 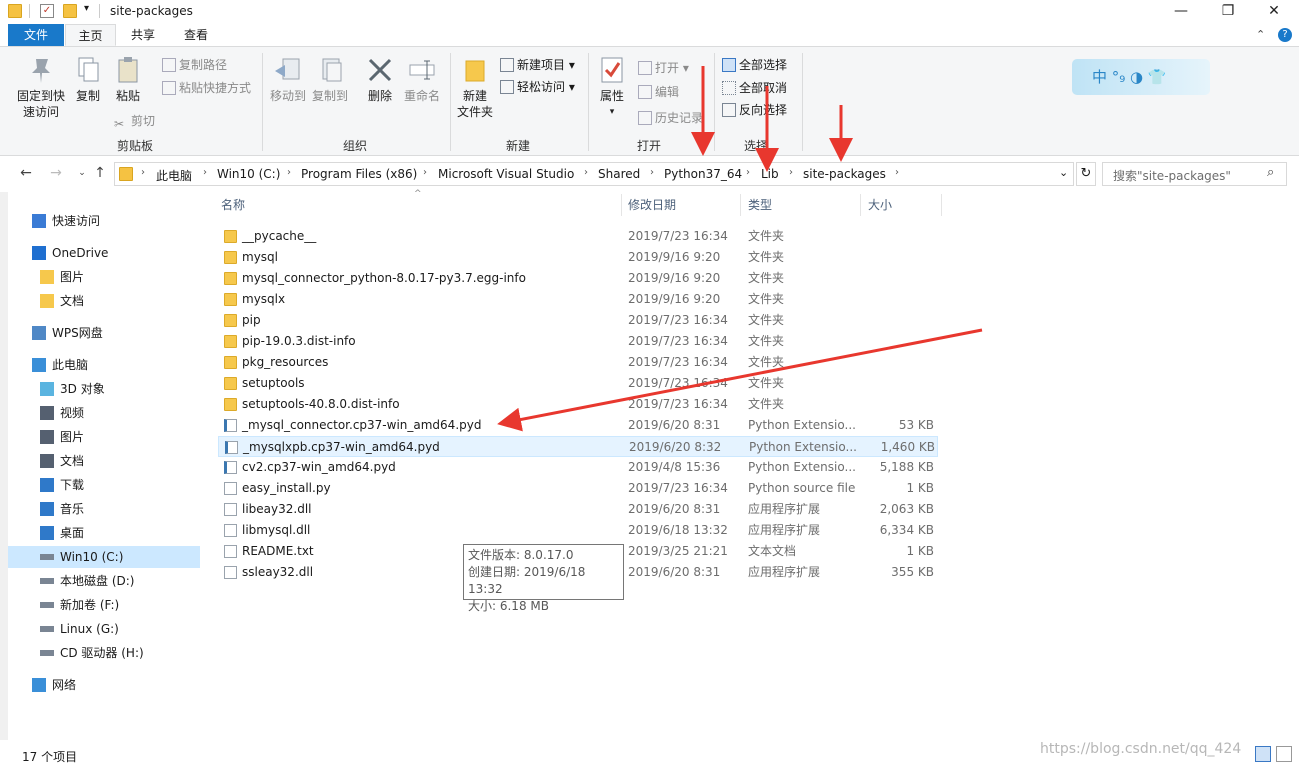 What do you see at coordinates (663, 68) in the screenshot?
I see `open-button: 打开 ▾` at bounding box center [663, 68].